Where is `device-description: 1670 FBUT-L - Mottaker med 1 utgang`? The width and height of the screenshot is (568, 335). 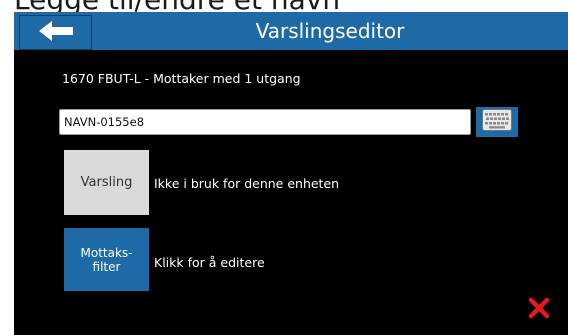 device-description: 1670 FBUT-L - Mottaker med 1 utgang is located at coordinates (181, 78).